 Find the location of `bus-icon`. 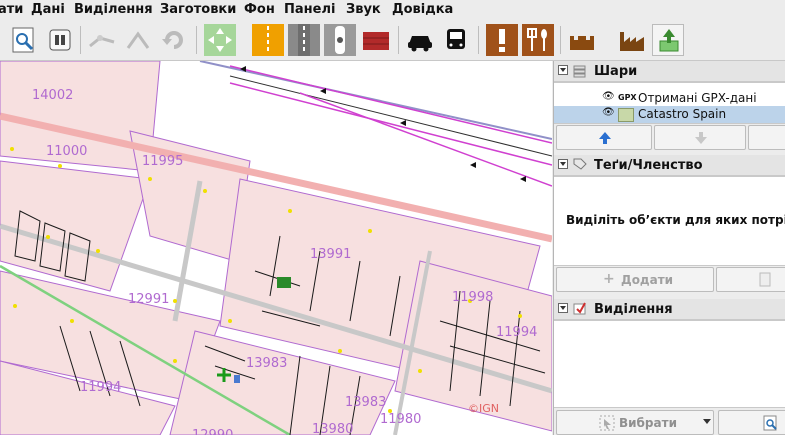

bus-icon is located at coordinates (456, 40).